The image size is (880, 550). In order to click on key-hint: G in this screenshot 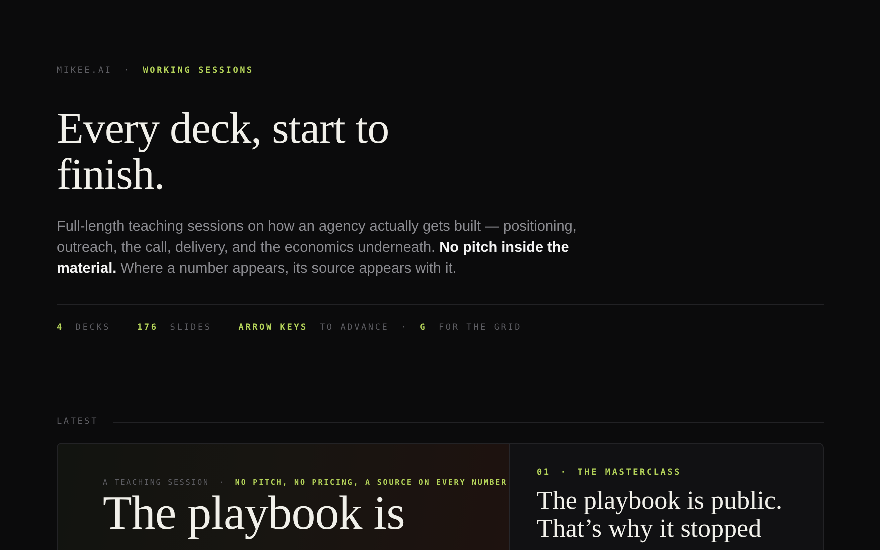, I will do `click(424, 328)`.